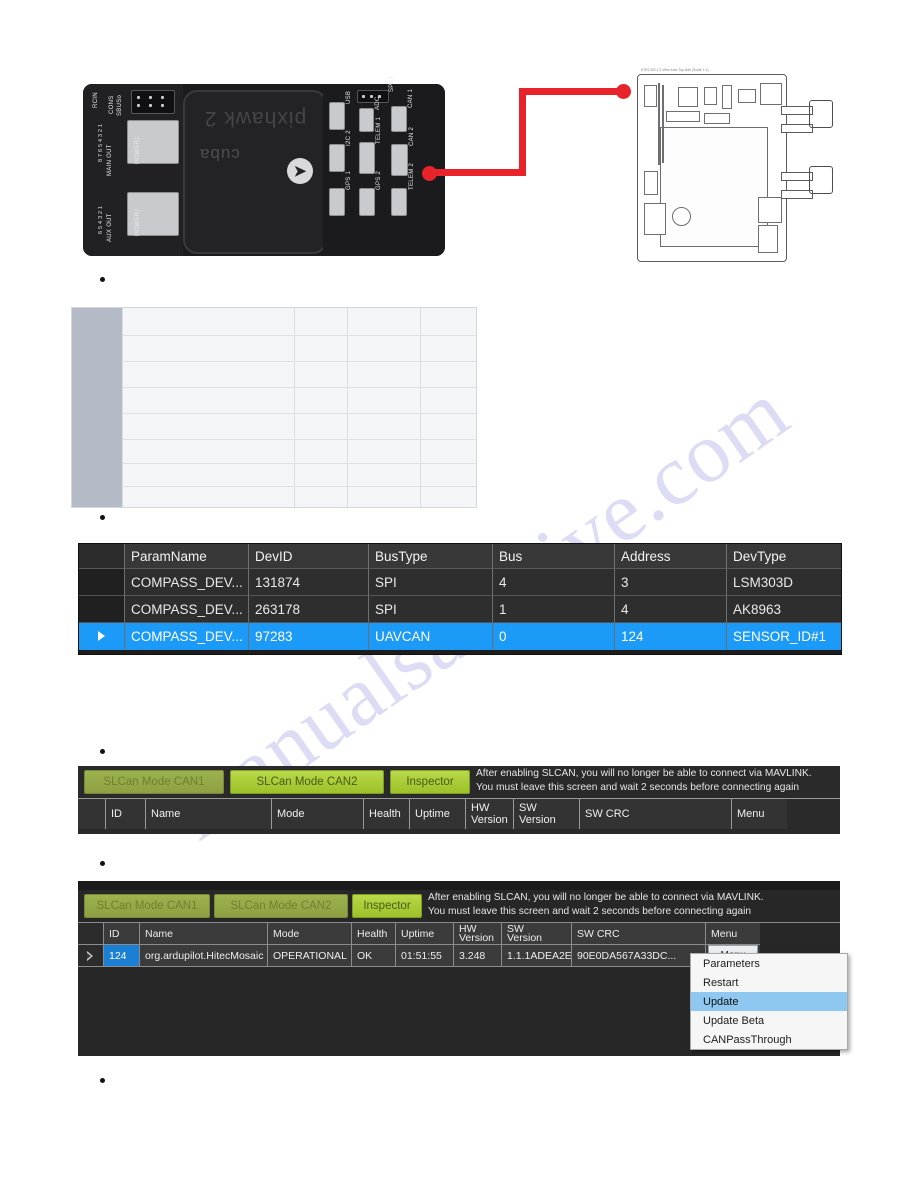  Describe the element at coordinates (554, 582) in the screenshot. I see `cell-bus: 4` at that location.